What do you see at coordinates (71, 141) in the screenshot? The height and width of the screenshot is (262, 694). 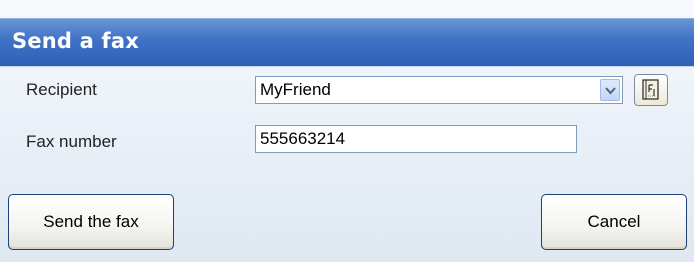 I see `fax-number-label: Fax number` at bounding box center [71, 141].